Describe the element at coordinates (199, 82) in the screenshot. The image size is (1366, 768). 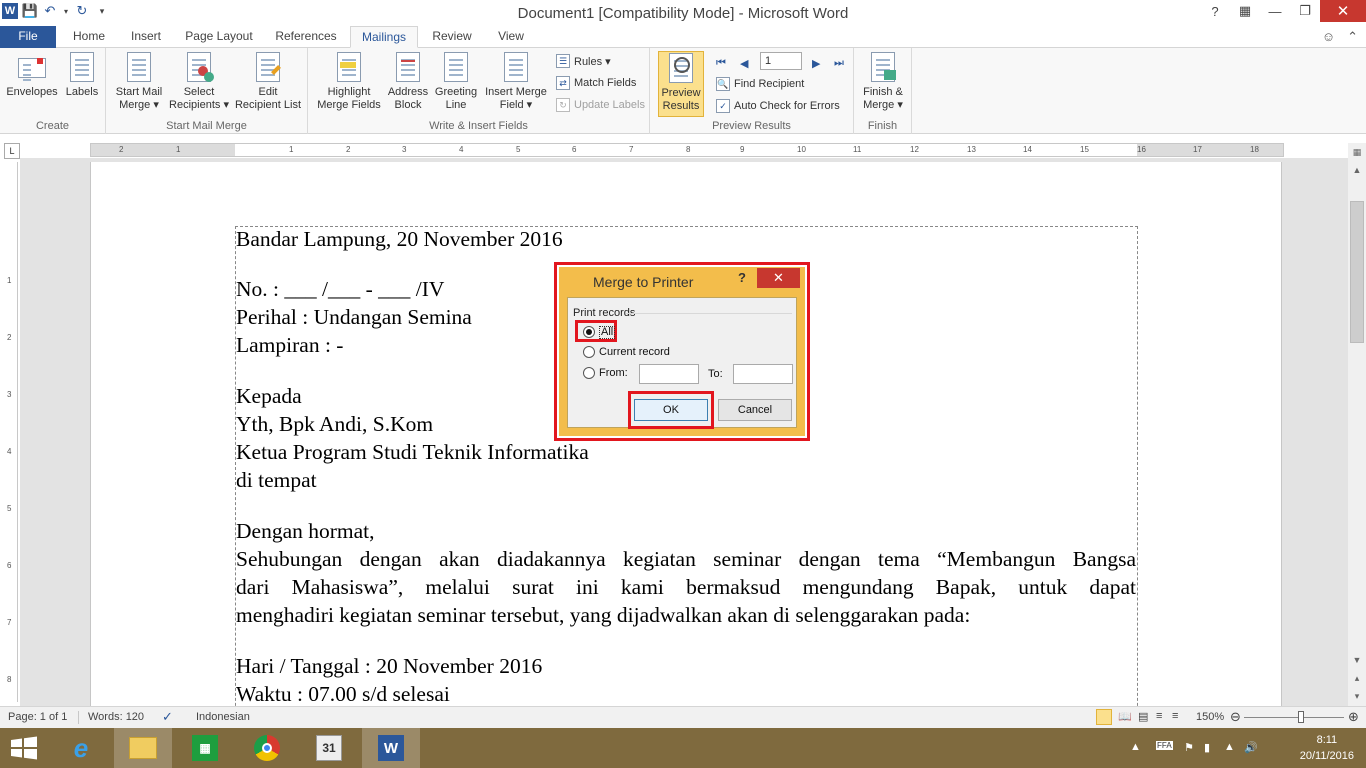
I see `select-recipients-button: Select Recipients ▾` at that location.